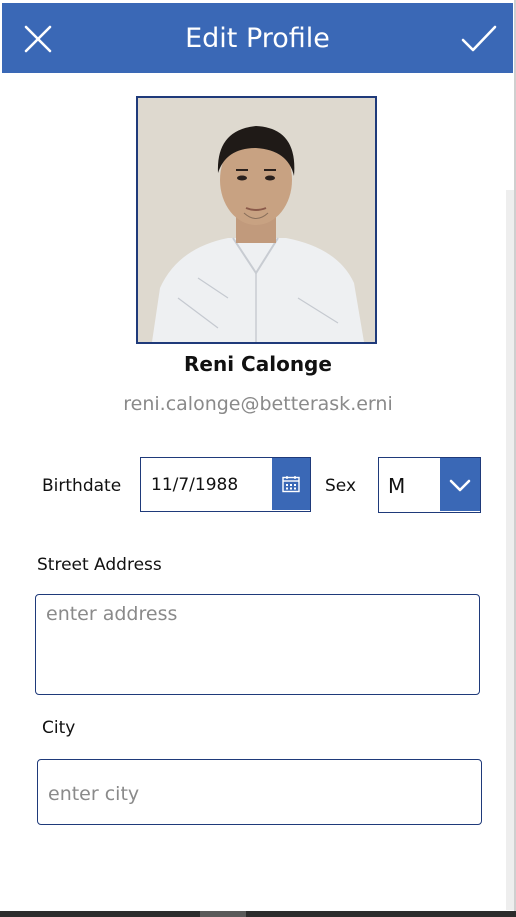  I want to click on scrollbar-thumb, so click(223, 914).